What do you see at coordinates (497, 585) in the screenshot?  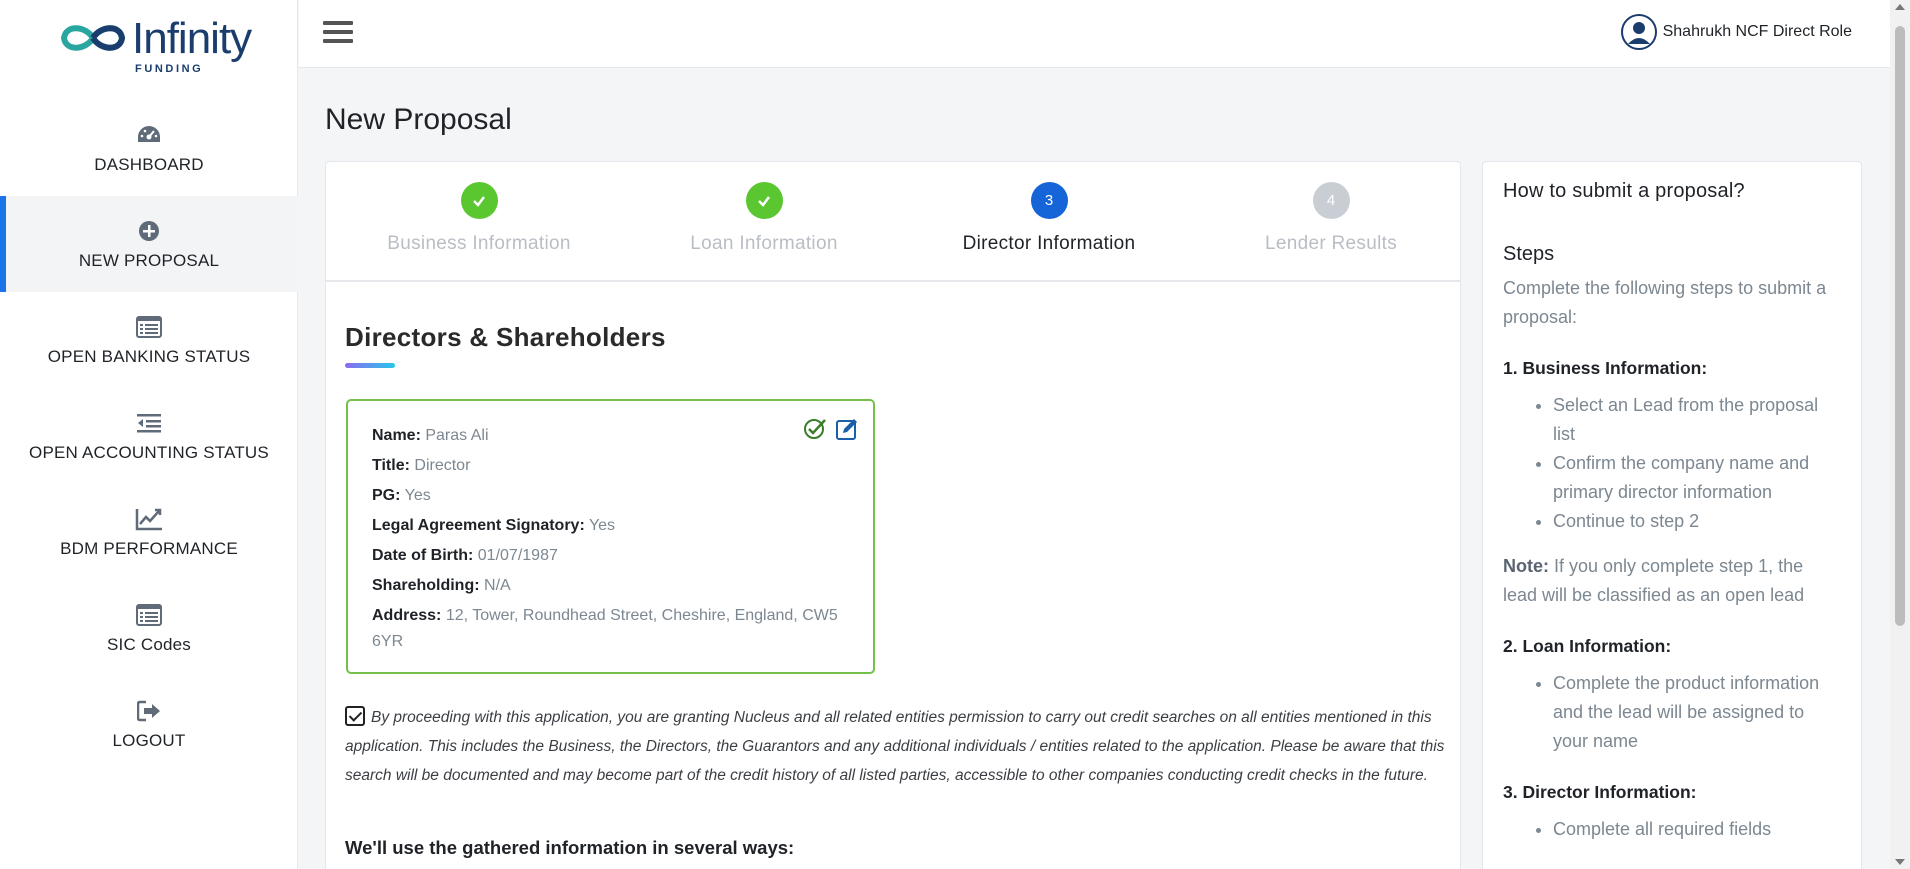 I see `shareholding-value: N/A` at bounding box center [497, 585].